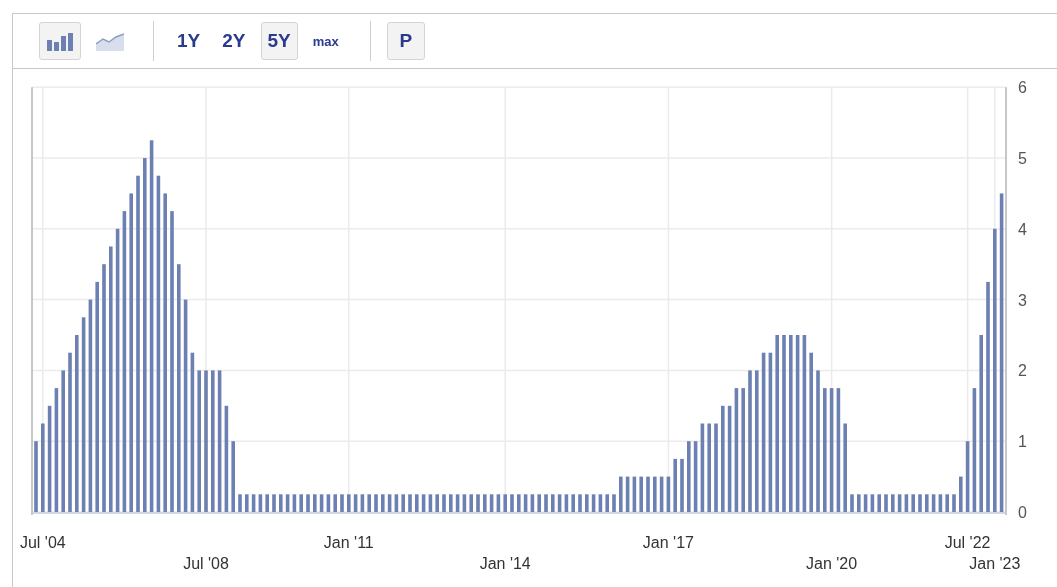  Describe the element at coordinates (110, 41) in the screenshot. I see `line-chart-icon` at that location.